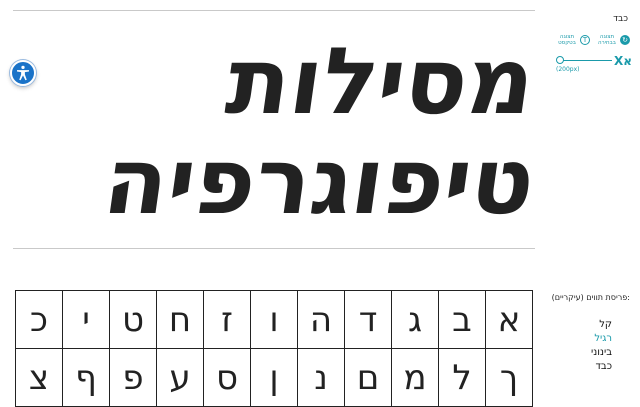 The image size is (640, 407). Describe the element at coordinates (368, 320) in the screenshot. I see `glyph-cell: ד` at that location.